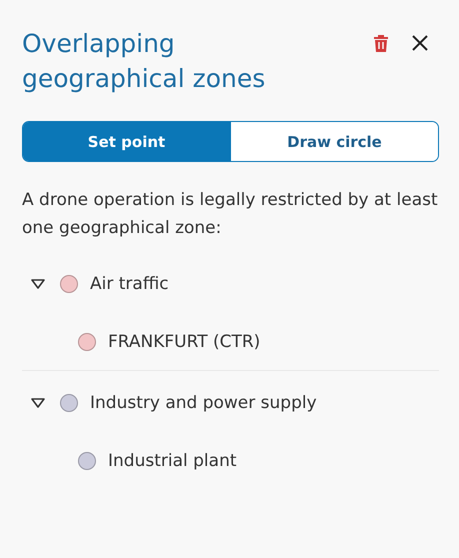 Image resolution: width=459 pixels, height=558 pixels. Describe the element at coordinates (126, 141) in the screenshot. I see `mode-tab: Set point` at that location.